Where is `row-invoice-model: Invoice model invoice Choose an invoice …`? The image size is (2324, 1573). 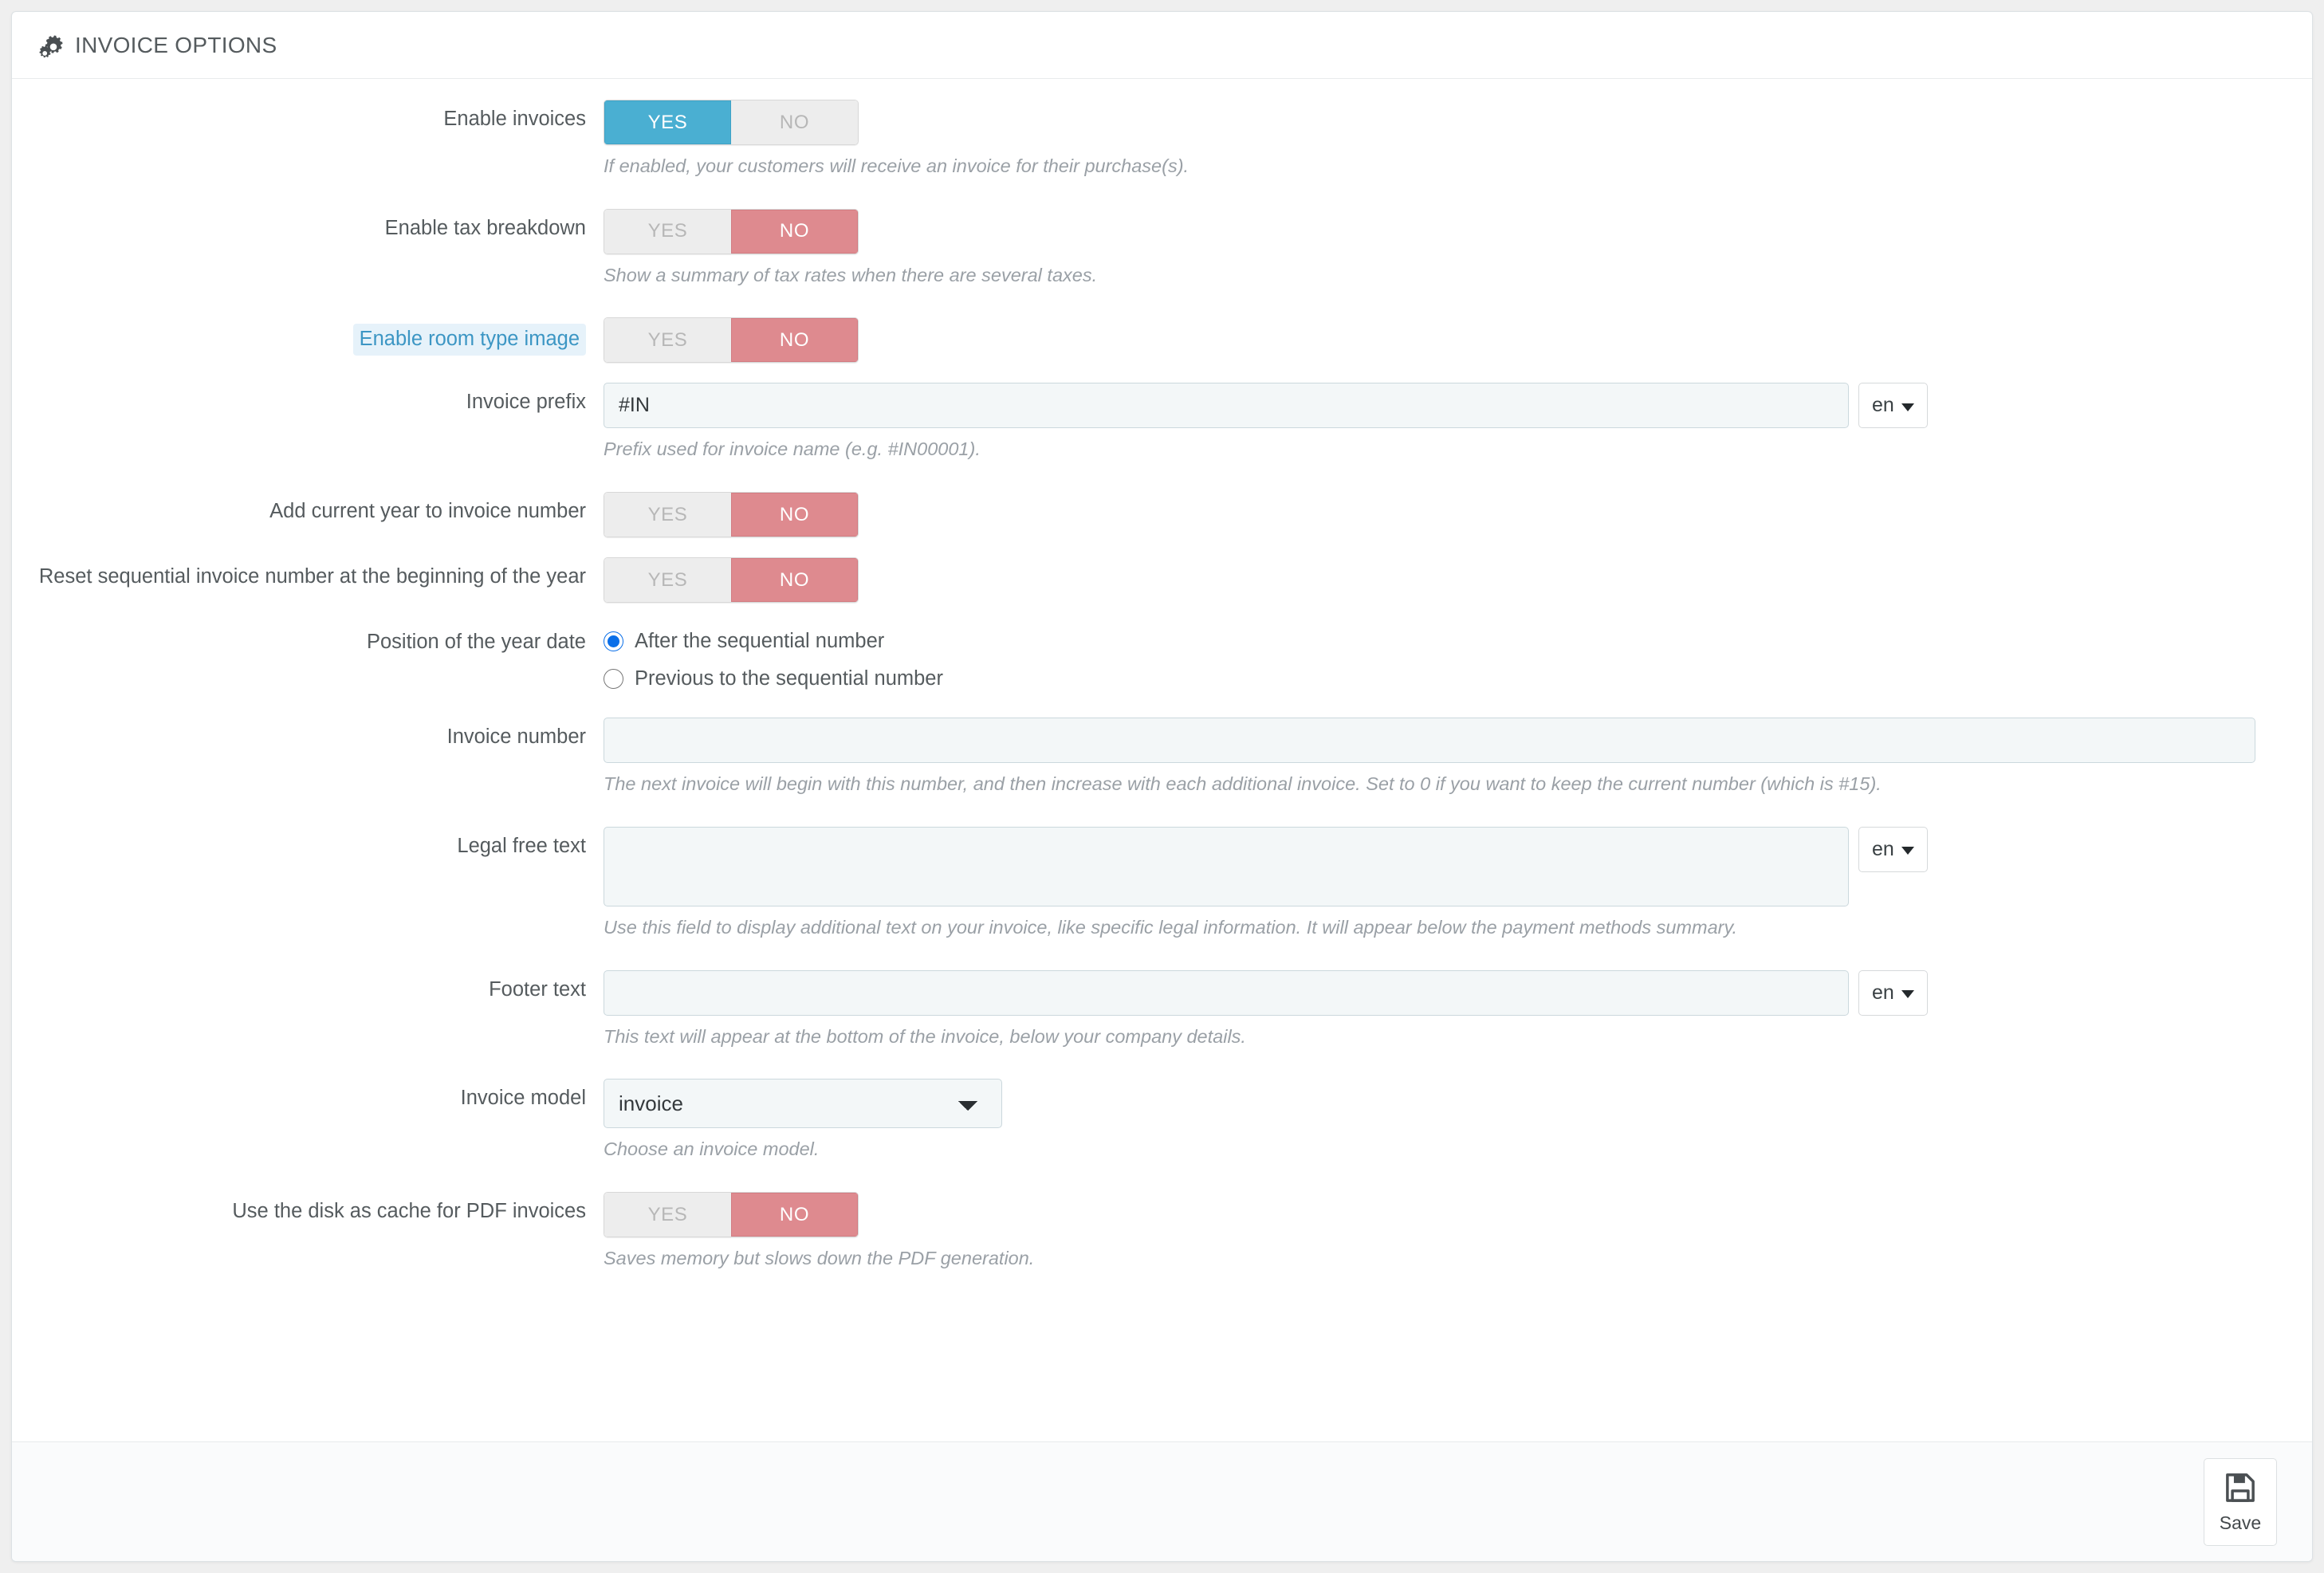
row-invoice-model: Invoice model invoice Choose an invoice … is located at coordinates (1162, 1120).